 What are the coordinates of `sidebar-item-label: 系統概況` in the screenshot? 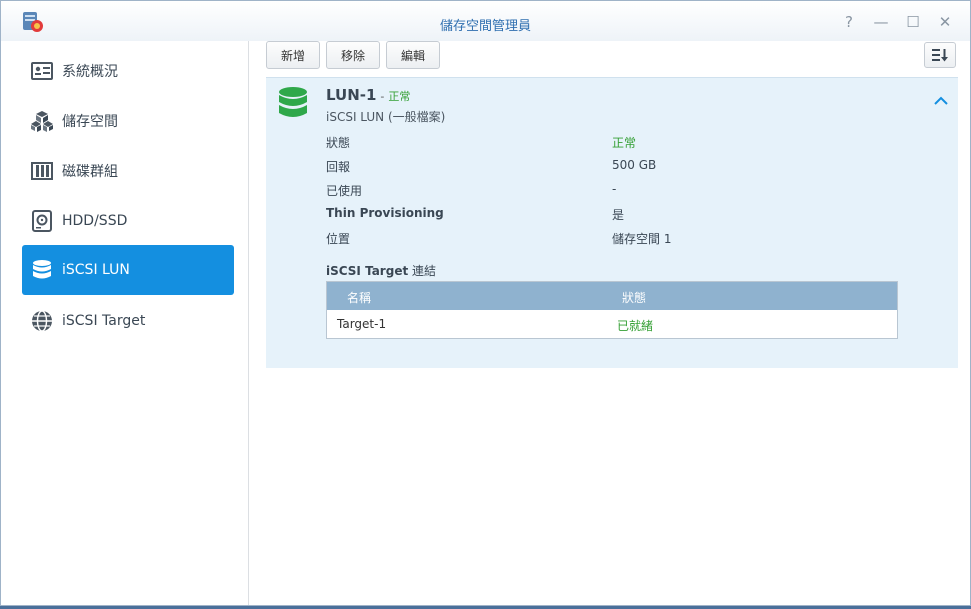 It's located at (90, 72).